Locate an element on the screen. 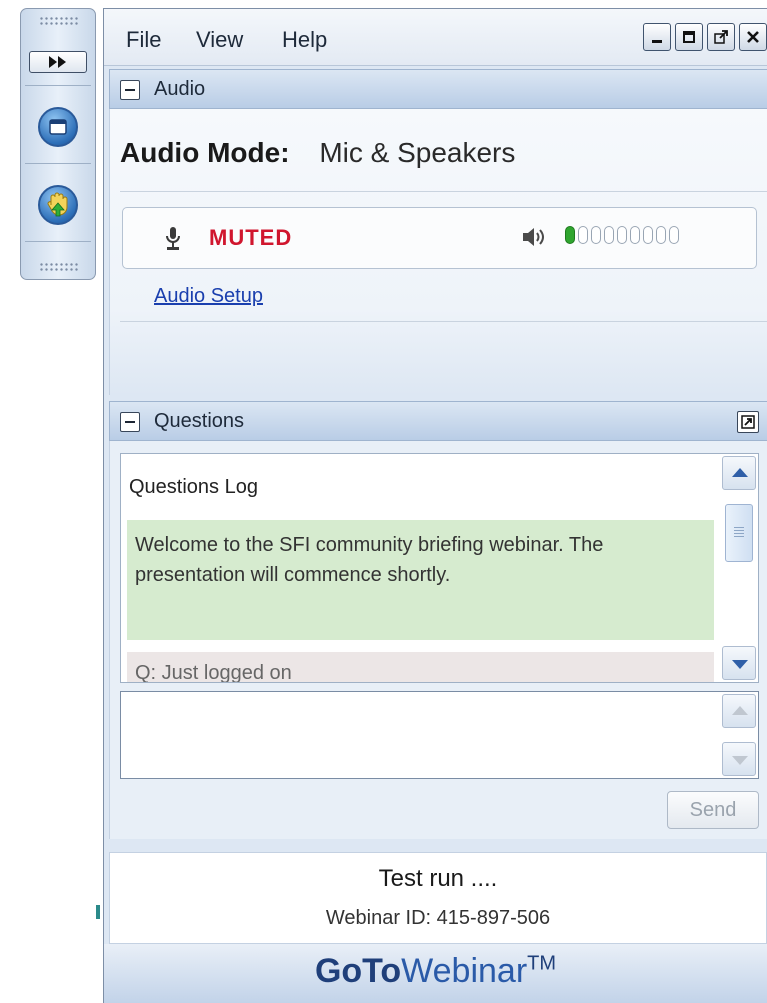  microphone-icon is located at coordinates (173, 239).